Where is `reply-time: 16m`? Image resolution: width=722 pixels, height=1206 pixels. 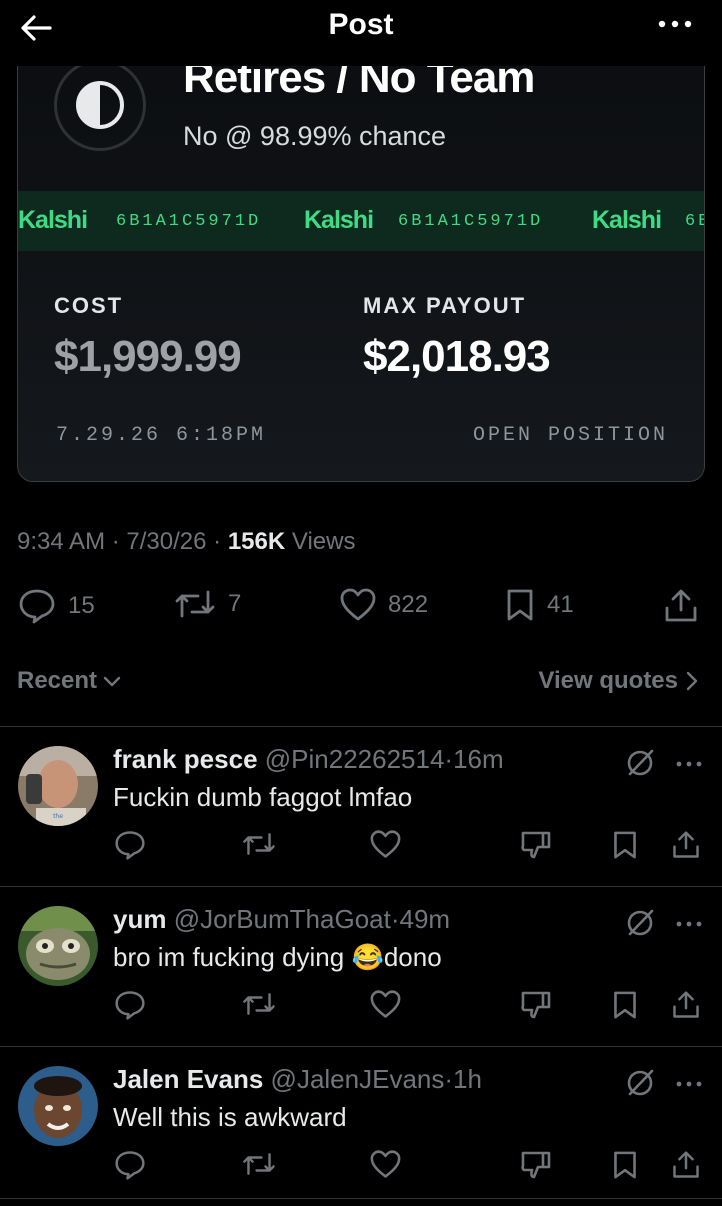
reply-time: 16m is located at coordinates (478, 759).